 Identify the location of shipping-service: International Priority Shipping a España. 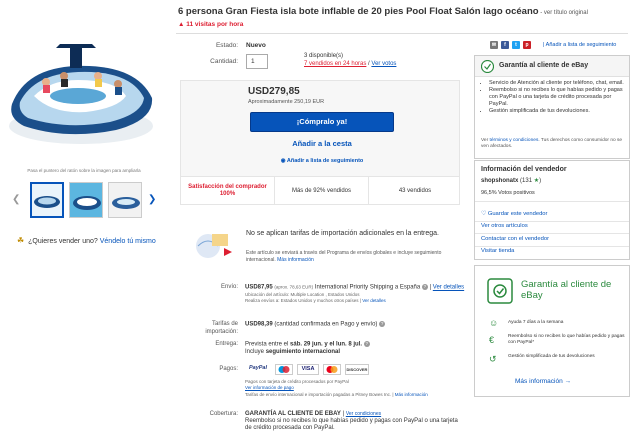
(367, 287).